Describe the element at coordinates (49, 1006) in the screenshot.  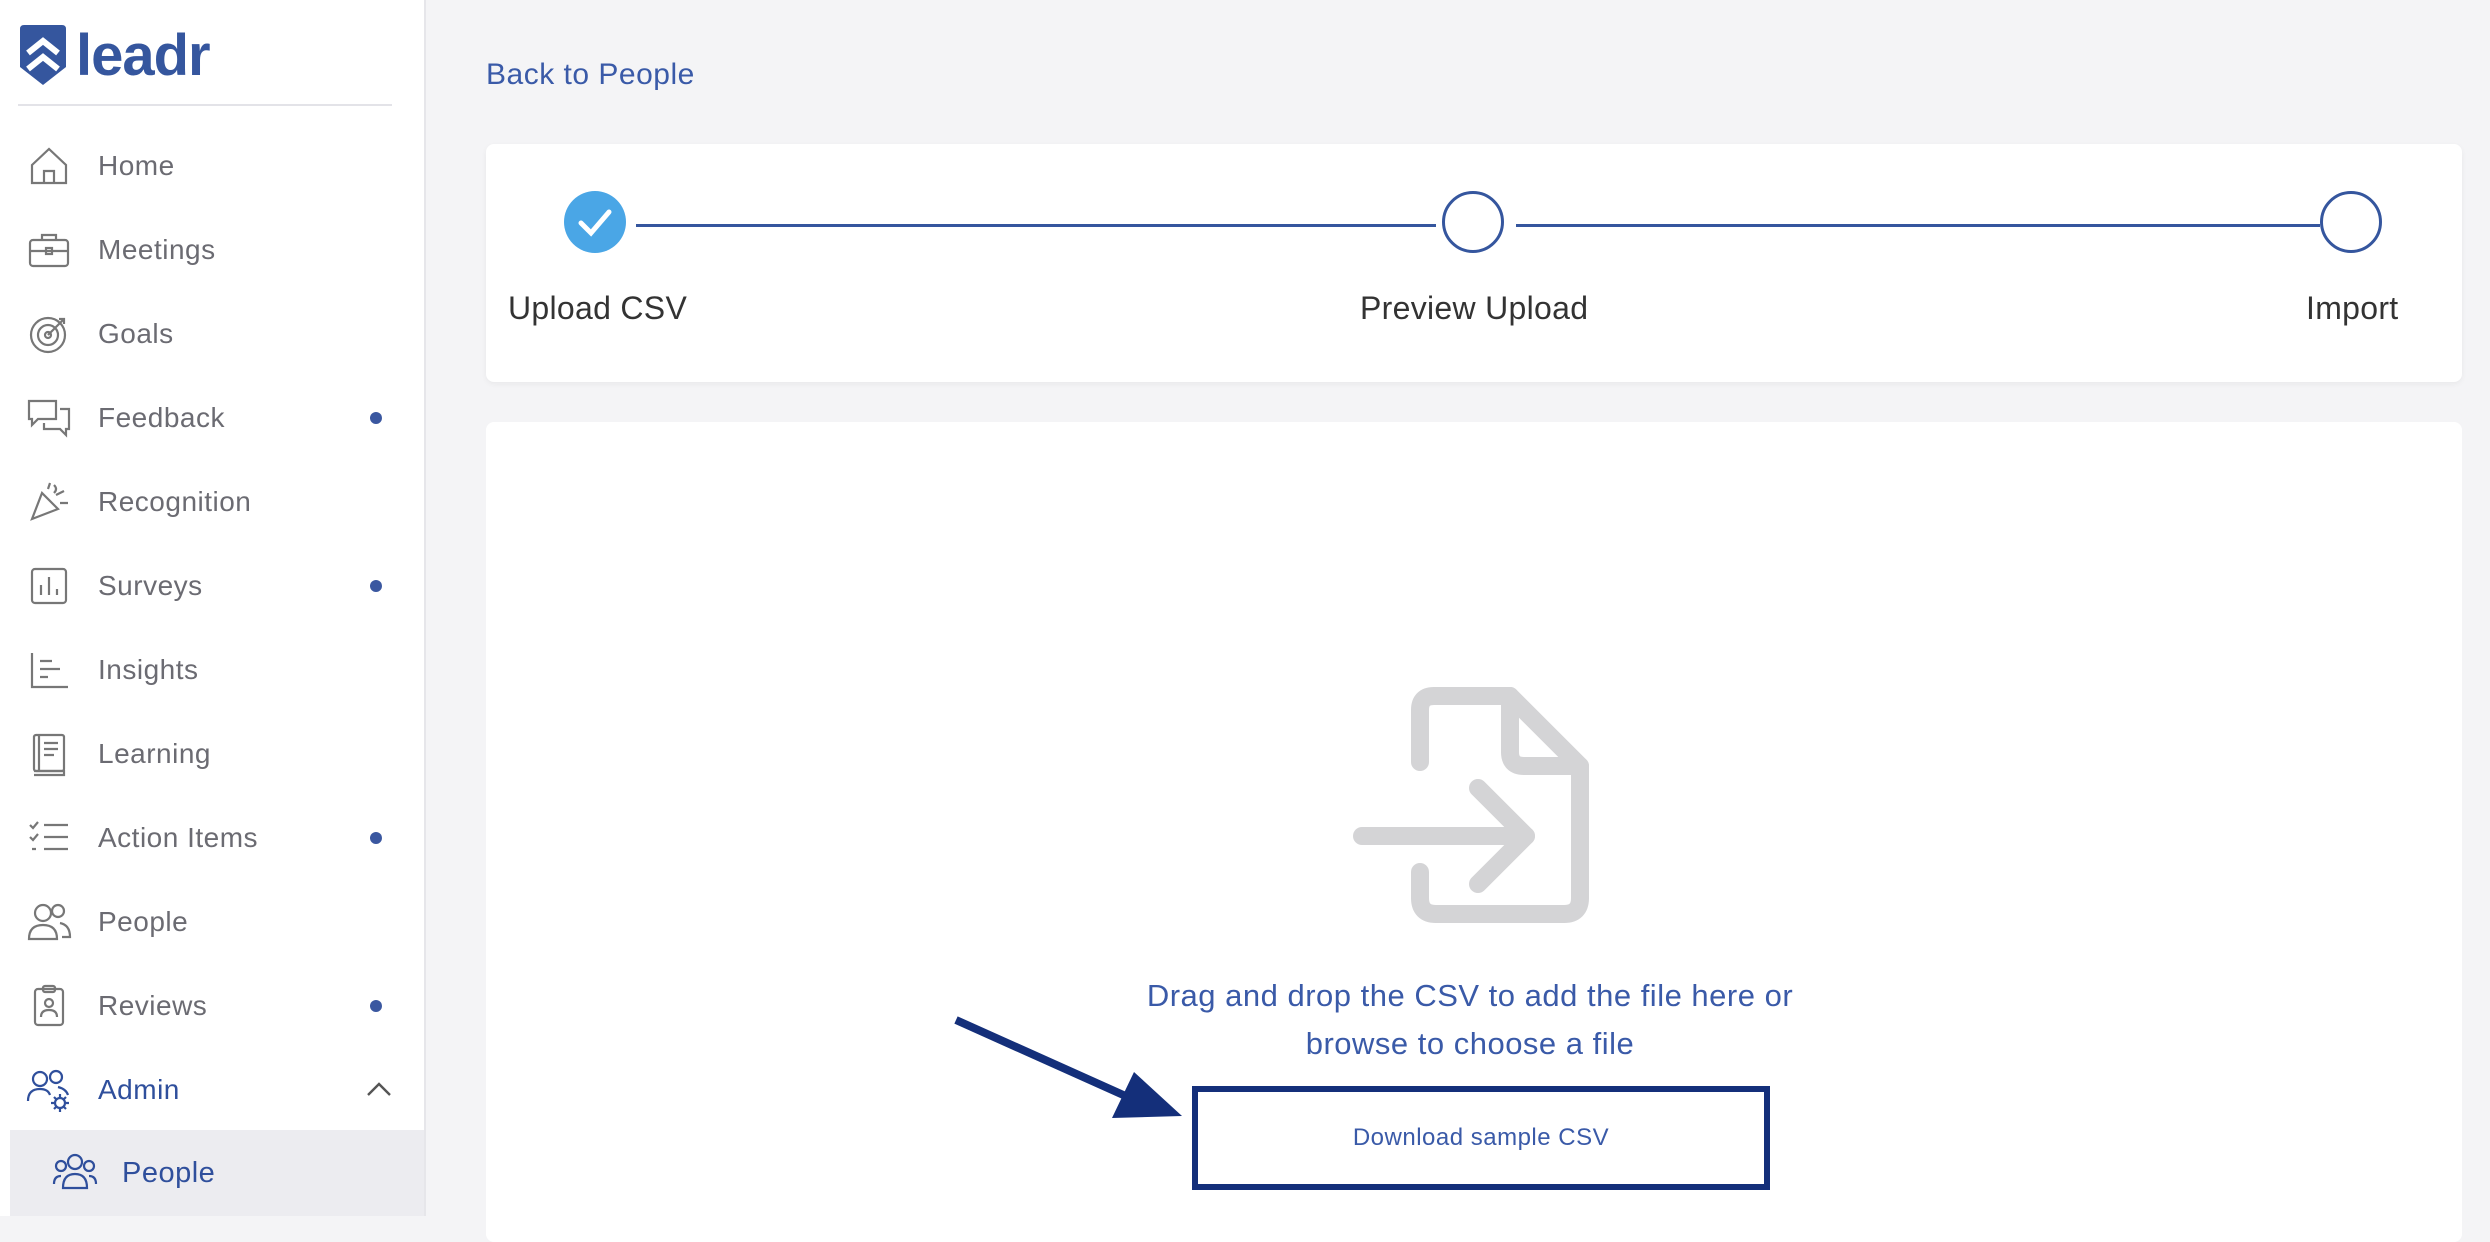
I see `clipboard-badge-icon` at that location.